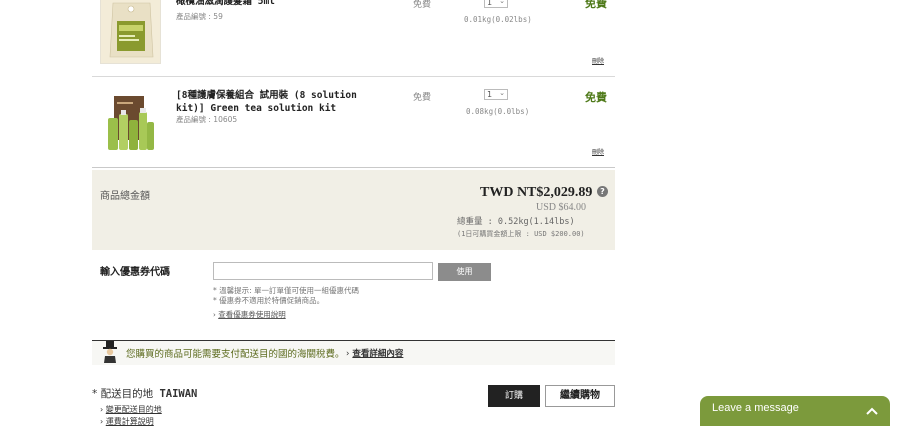  What do you see at coordinates (178, 394) in the screenshot?
I see `shipping-country: TAIWAN` at bounding box center [178, 394].